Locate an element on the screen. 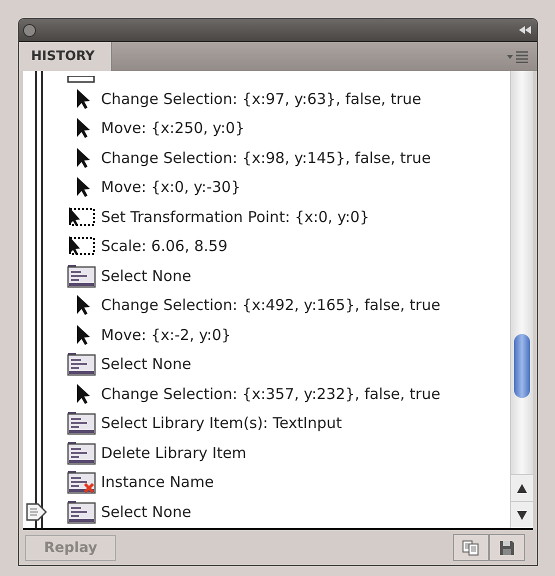 The image size is (555, 576). step-label: Change Selection: {x:357, y:232}, false, true is located at coordinates (270, 393).